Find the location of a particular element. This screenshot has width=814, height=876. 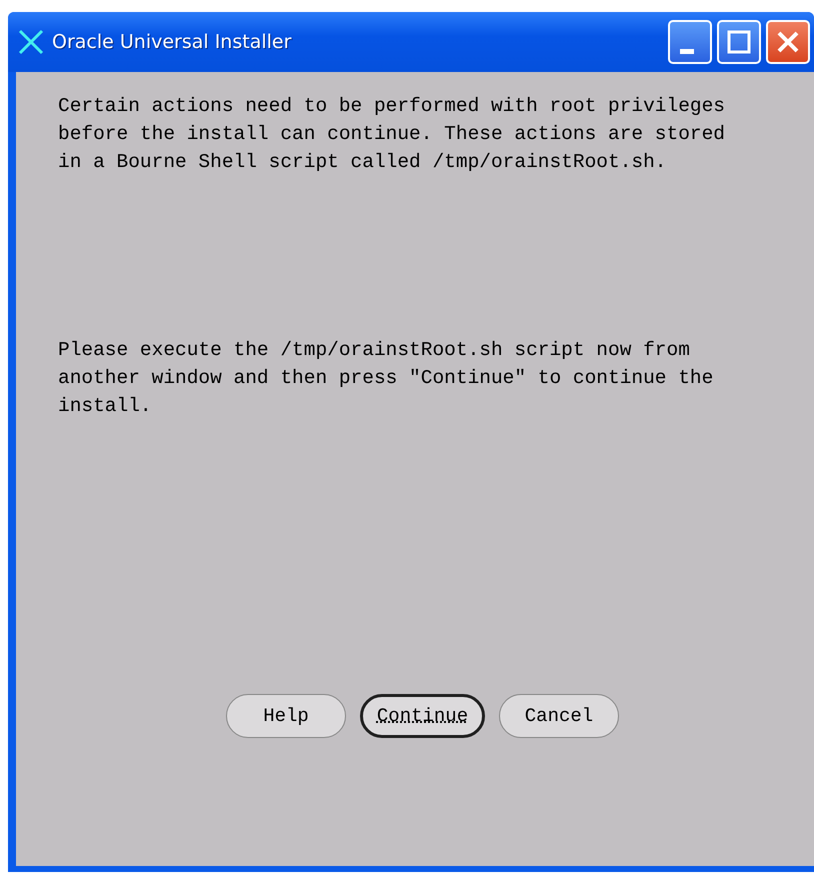

dialog-button: Help is located at coordinates (286, 716).